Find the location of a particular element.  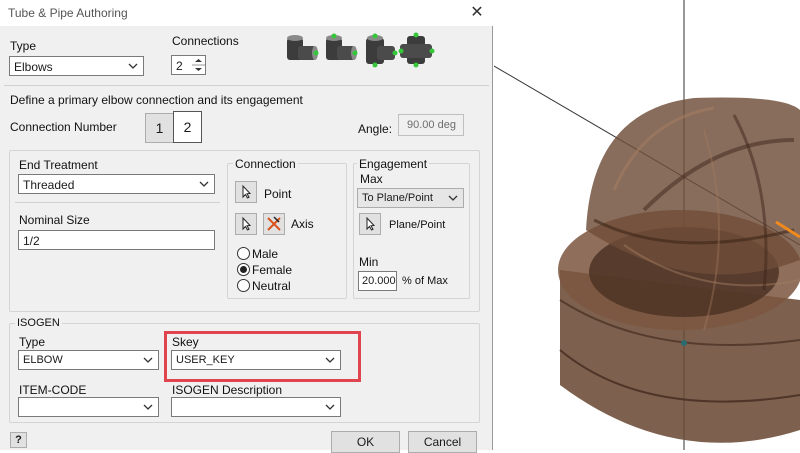

spin-arrows-icon is located at coordinates (198, 65).